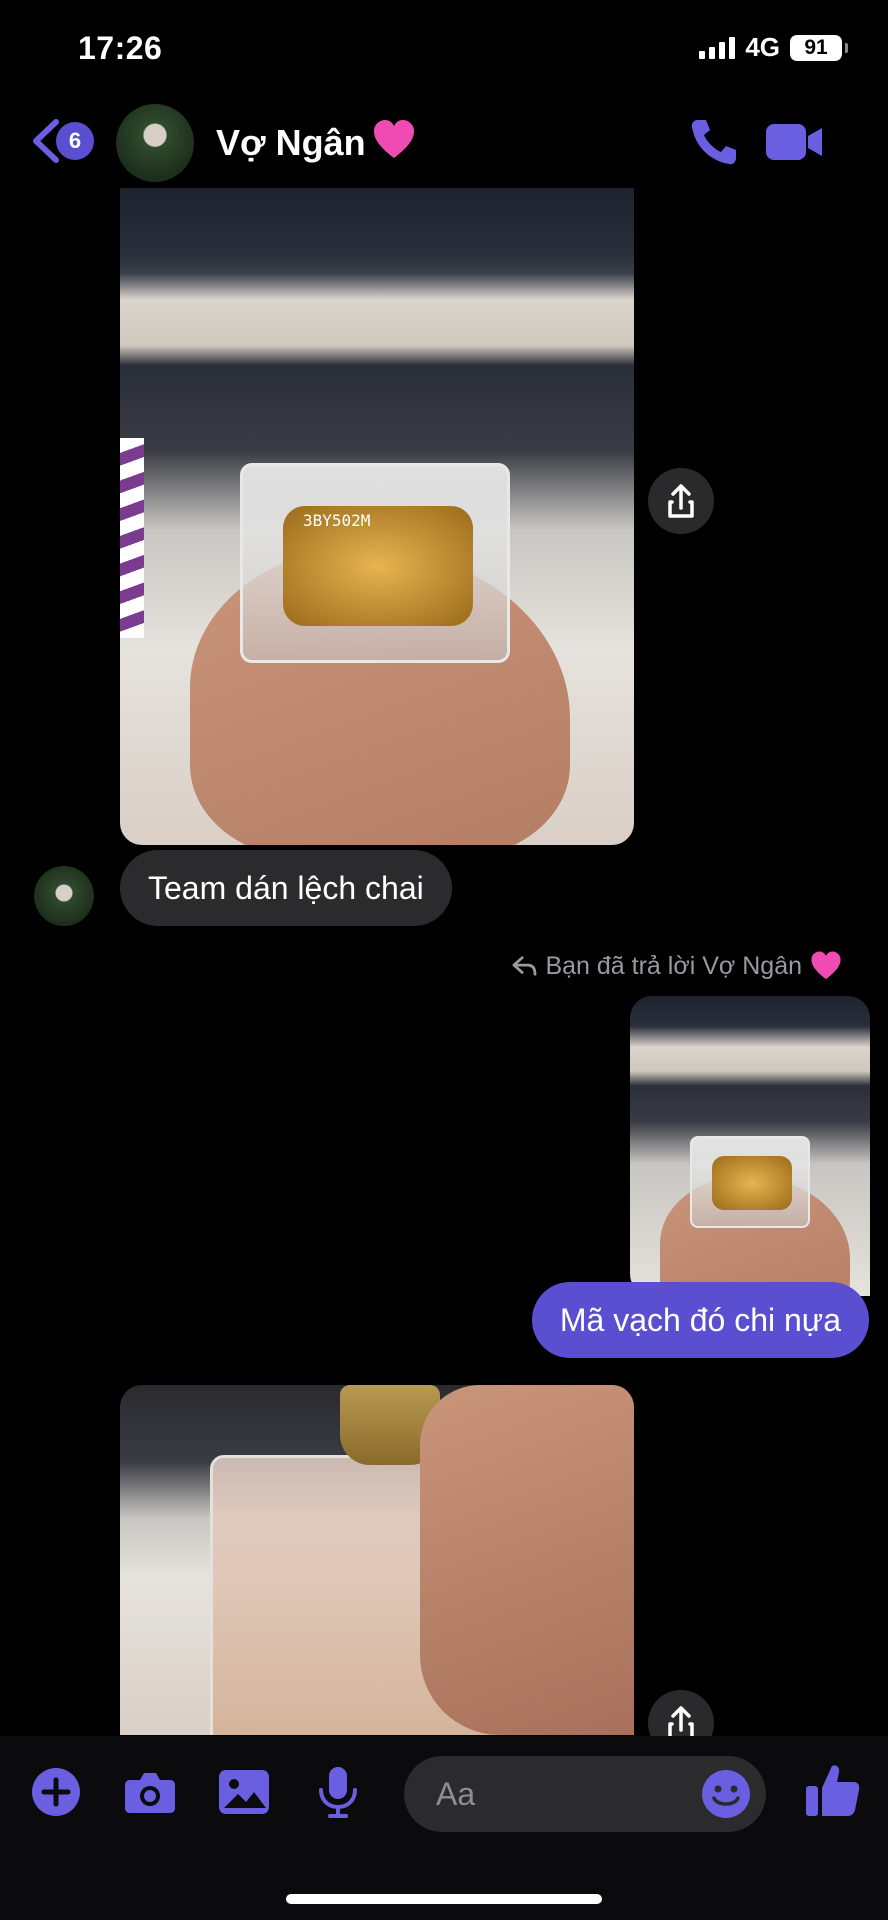 This screenshot has width=888, height=1920. I want to click on share-button, so click(681, 501).